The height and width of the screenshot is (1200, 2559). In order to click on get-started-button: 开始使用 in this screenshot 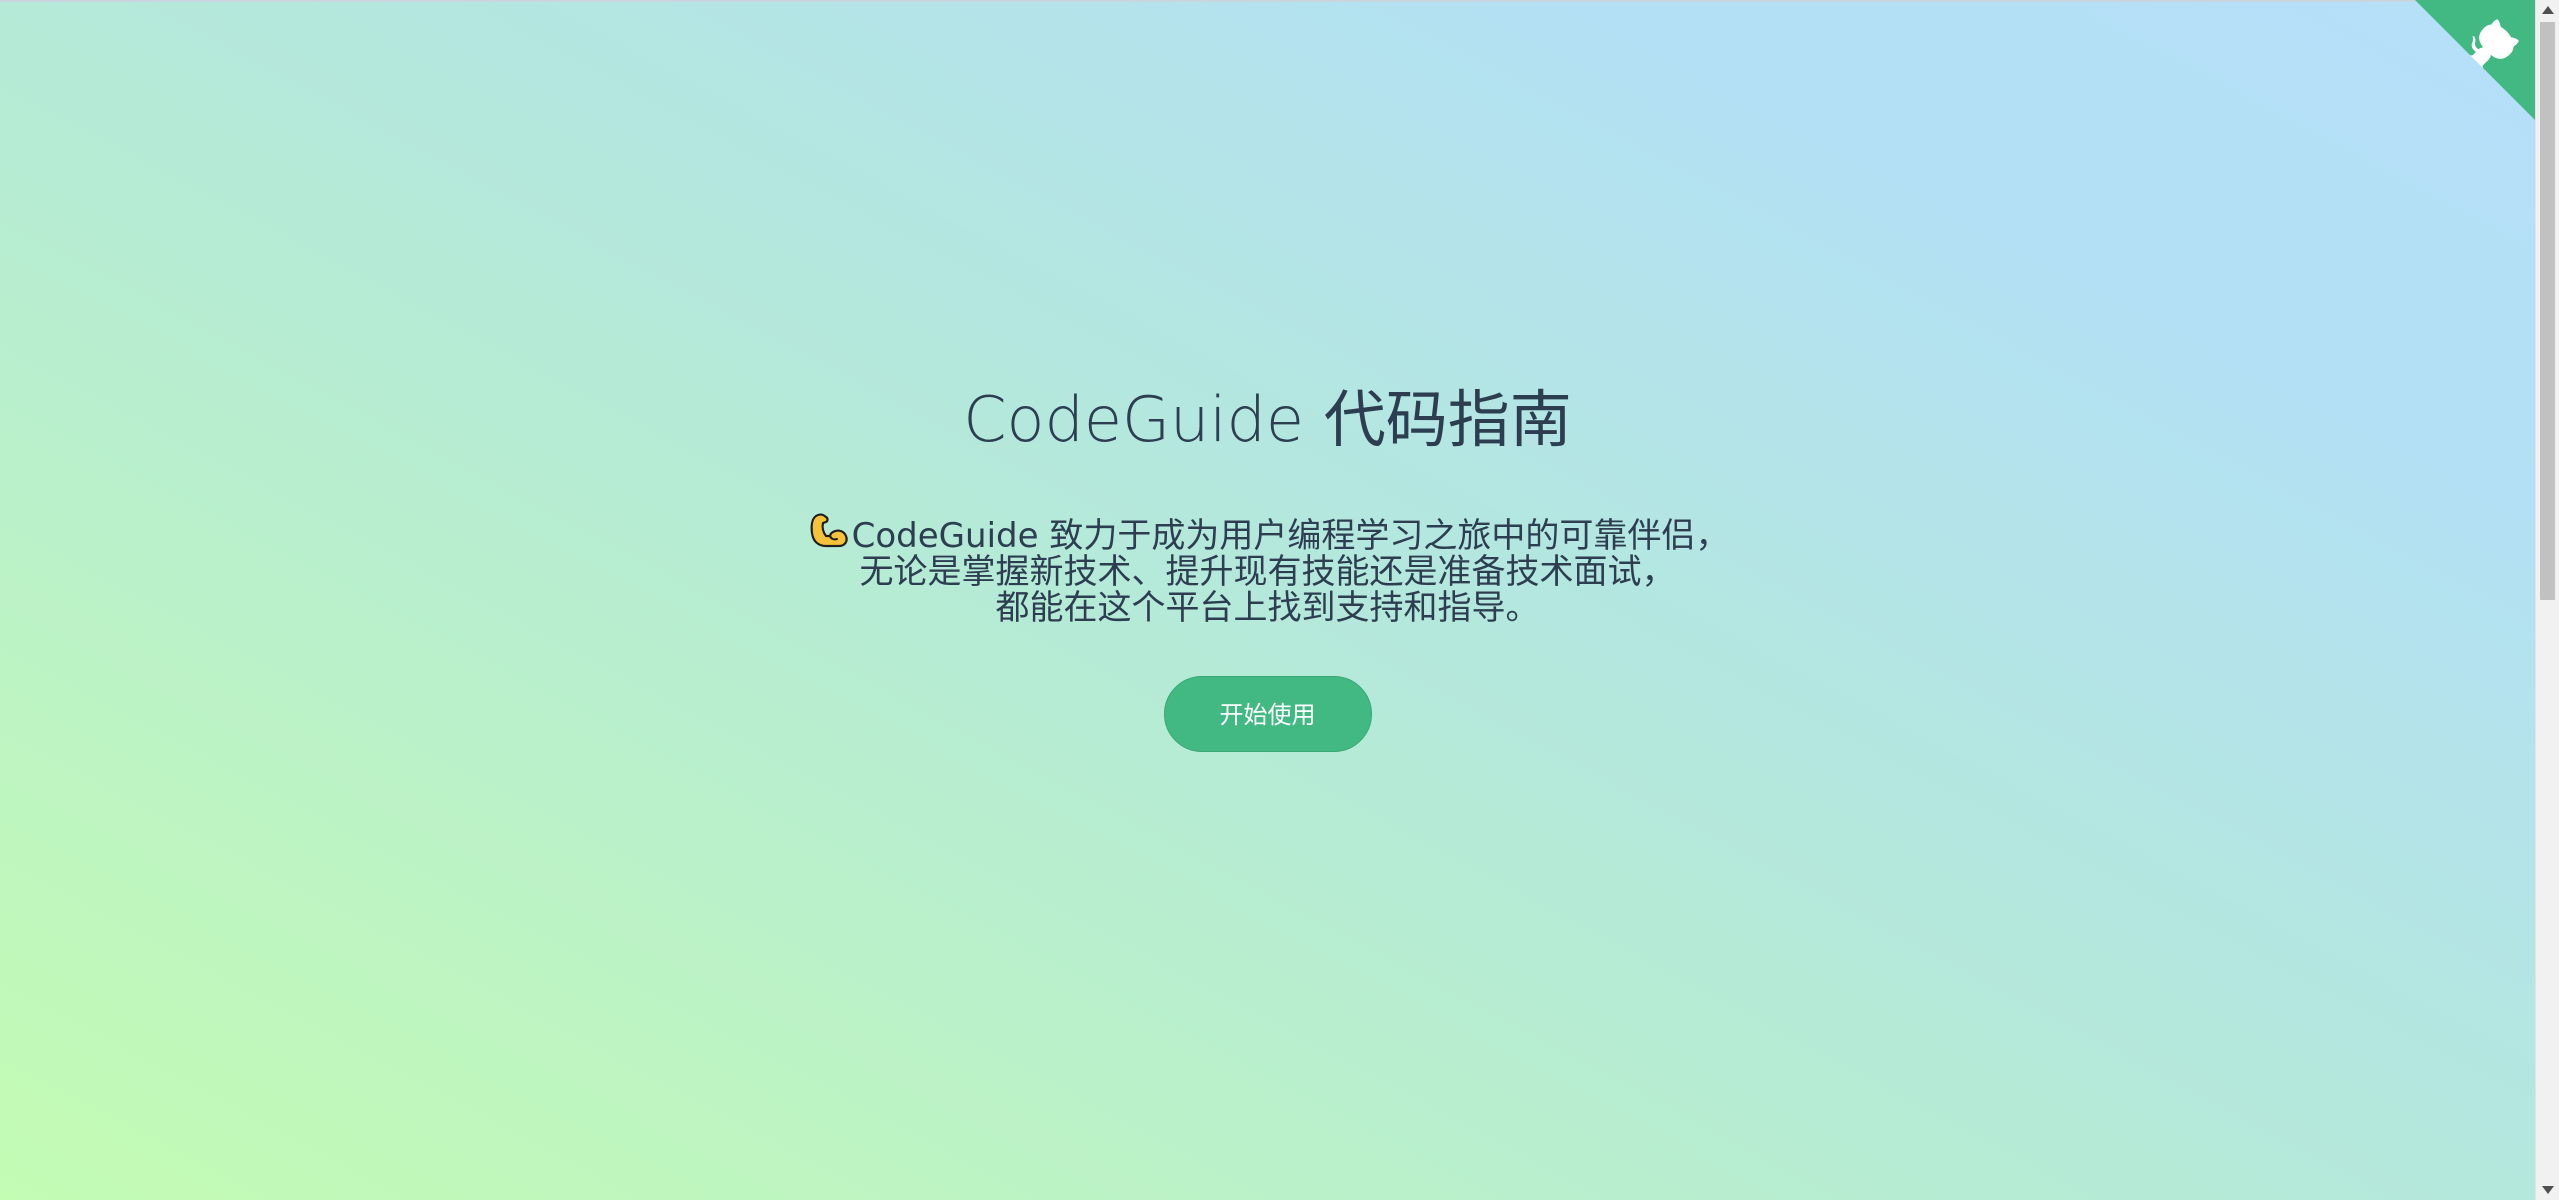, I will do `click(1267, 713)`.